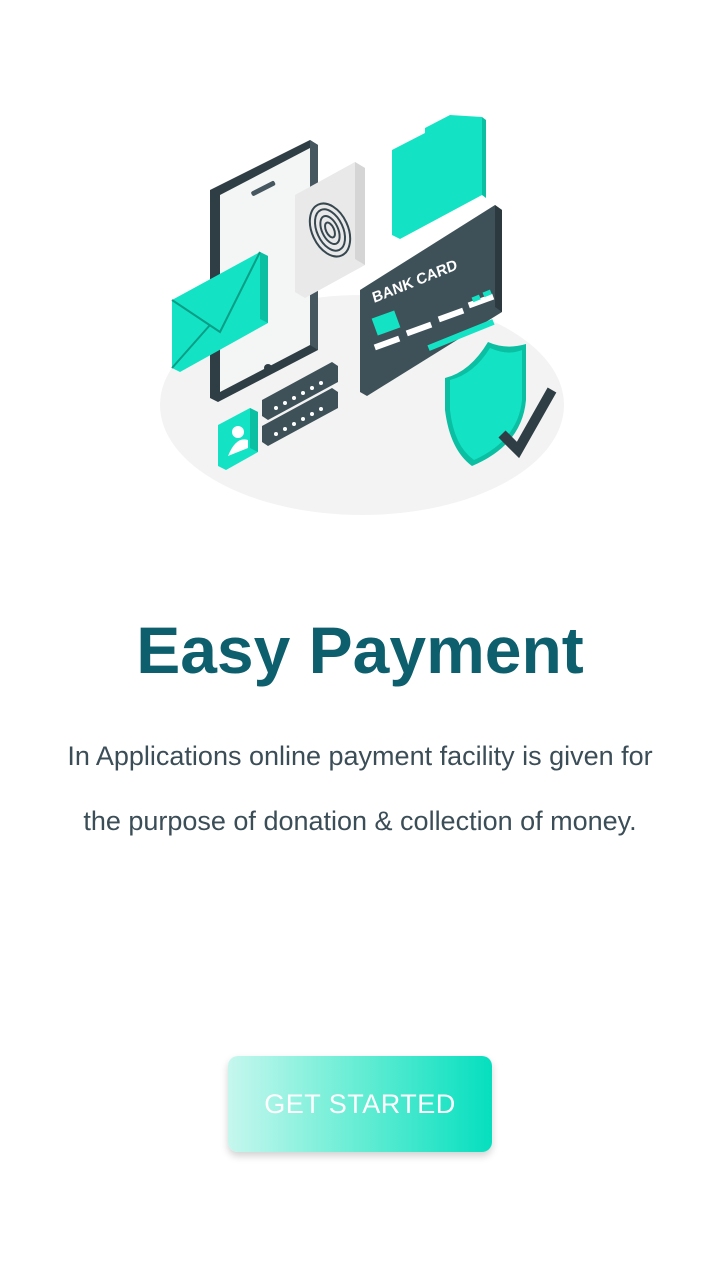 The width and height of the screenshot is (720, 1280). What do you see at coordinates (360, 1104) in the screenshot?
I see `get-started-button: GET STARTED` at bounding box center [360, 1104].